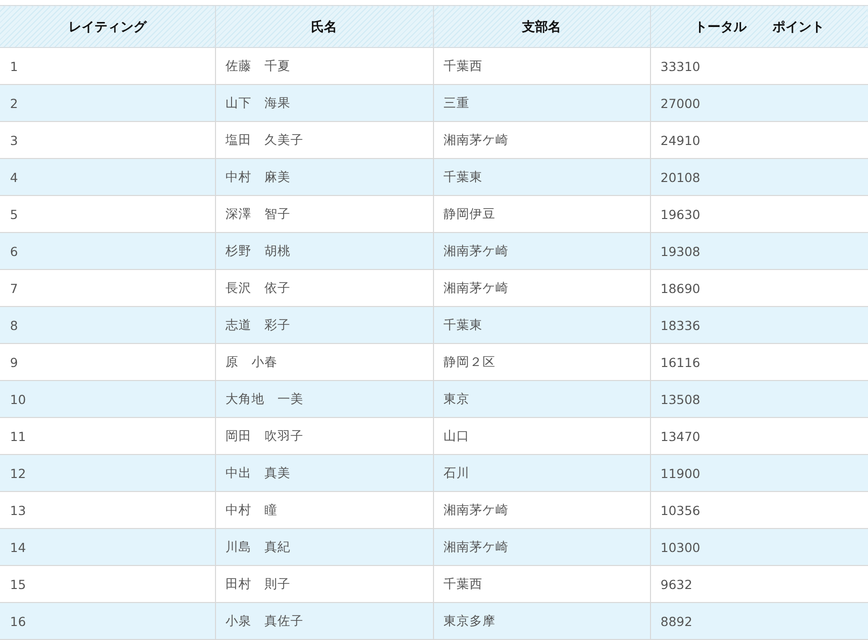 The width and height of the screenshot is (868, 640). Describe the element at coordinates (324, 27) in the screenshot. I see `column-header: 氏名` at that location.